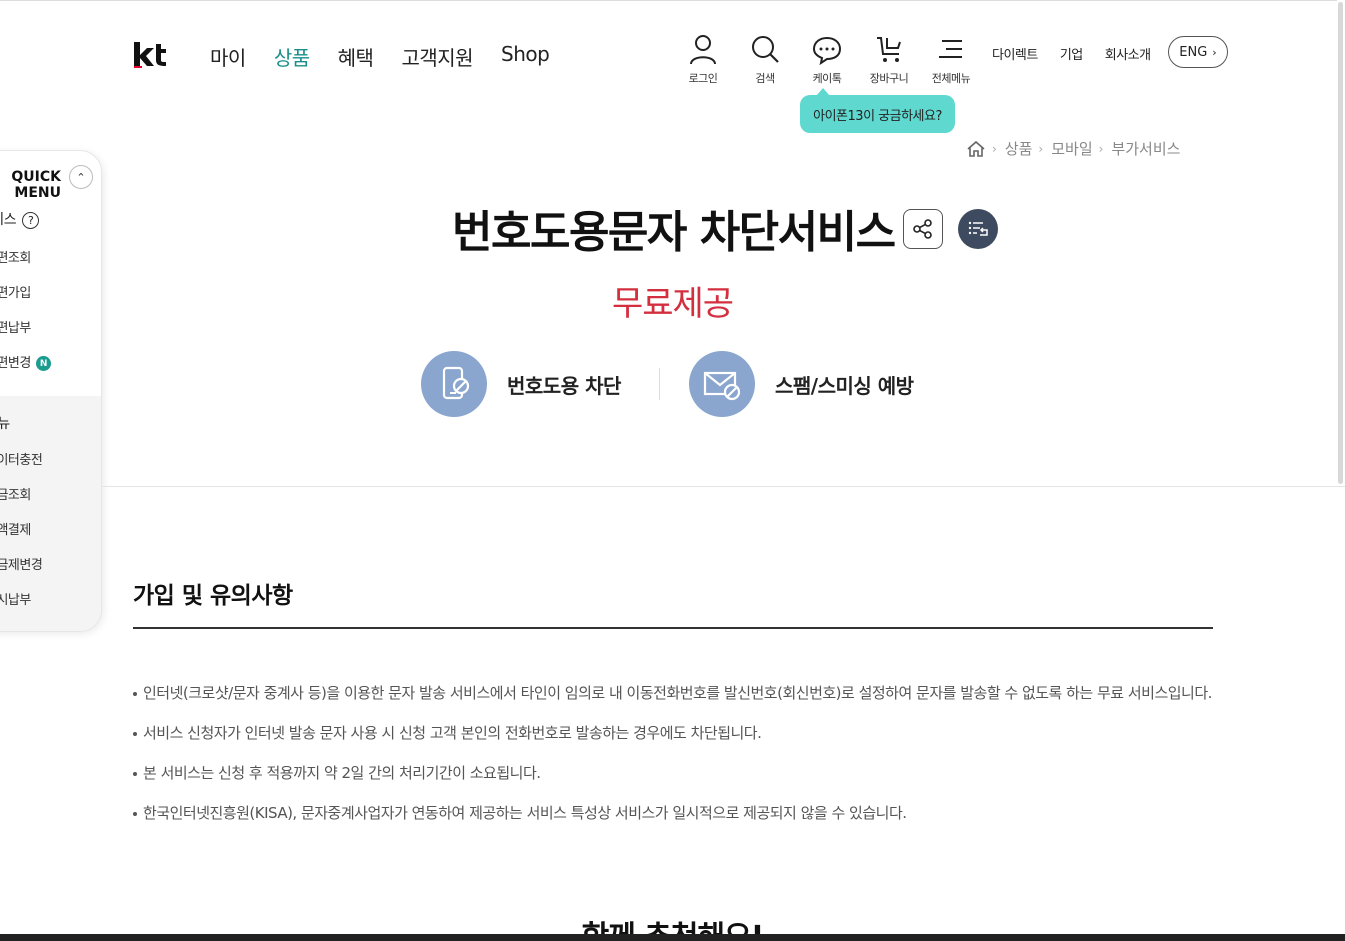 Image resolution: width=1345 pixels, height=941 pixels. Describe the element at coordinates (1071, 53) in the screenshot. I see `link-business: 기업` at that location.